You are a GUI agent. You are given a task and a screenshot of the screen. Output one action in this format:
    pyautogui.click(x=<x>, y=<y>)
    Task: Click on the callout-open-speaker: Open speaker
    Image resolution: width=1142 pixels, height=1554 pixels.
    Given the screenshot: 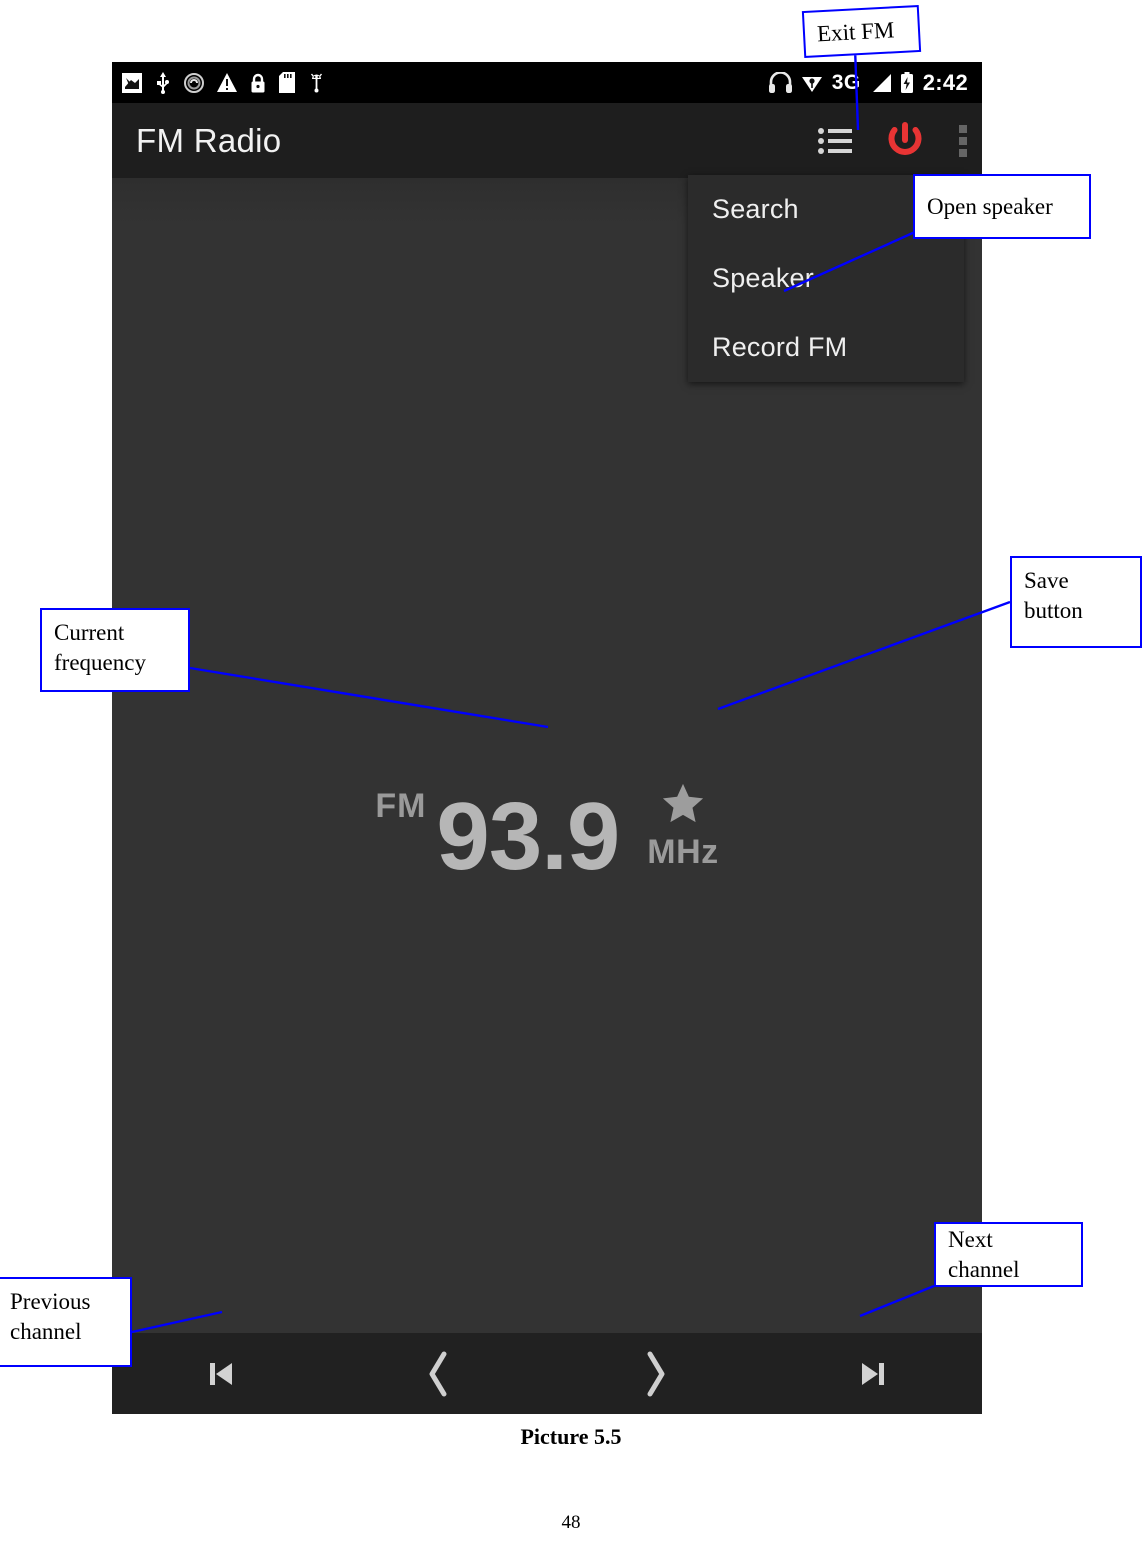 What is the action you would take?
    pyautogui.click(x=1002, y=206)
    